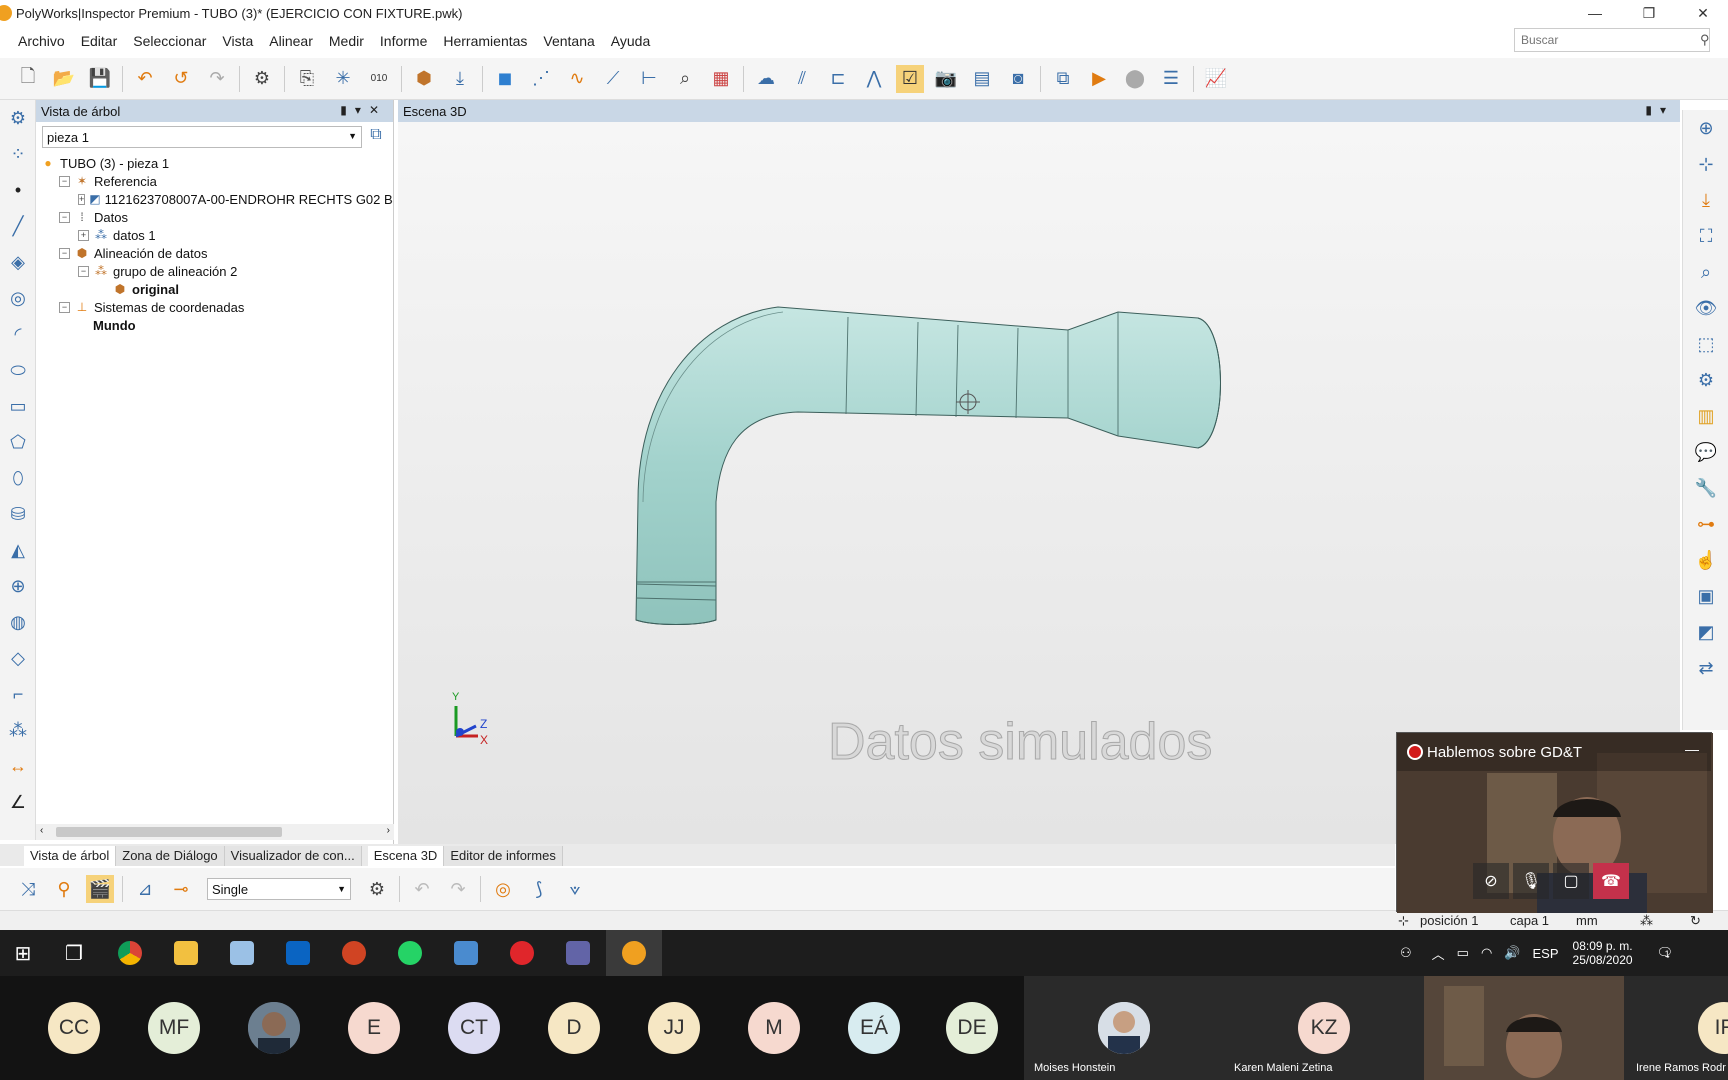 Image resolution: width=1728 pixels, height=1080 pixels. Describe the element at coordinates (1063, 79) in the screenshot. I see `macro-icon: ⧉` at that location.